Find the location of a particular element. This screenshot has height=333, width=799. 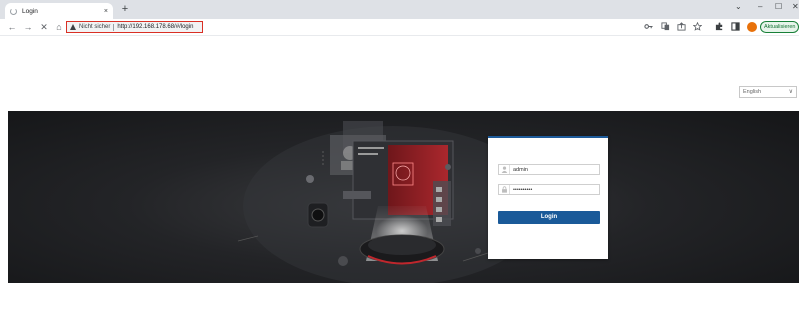

maximize-button: ☐ is located at coordinates (778, 6).